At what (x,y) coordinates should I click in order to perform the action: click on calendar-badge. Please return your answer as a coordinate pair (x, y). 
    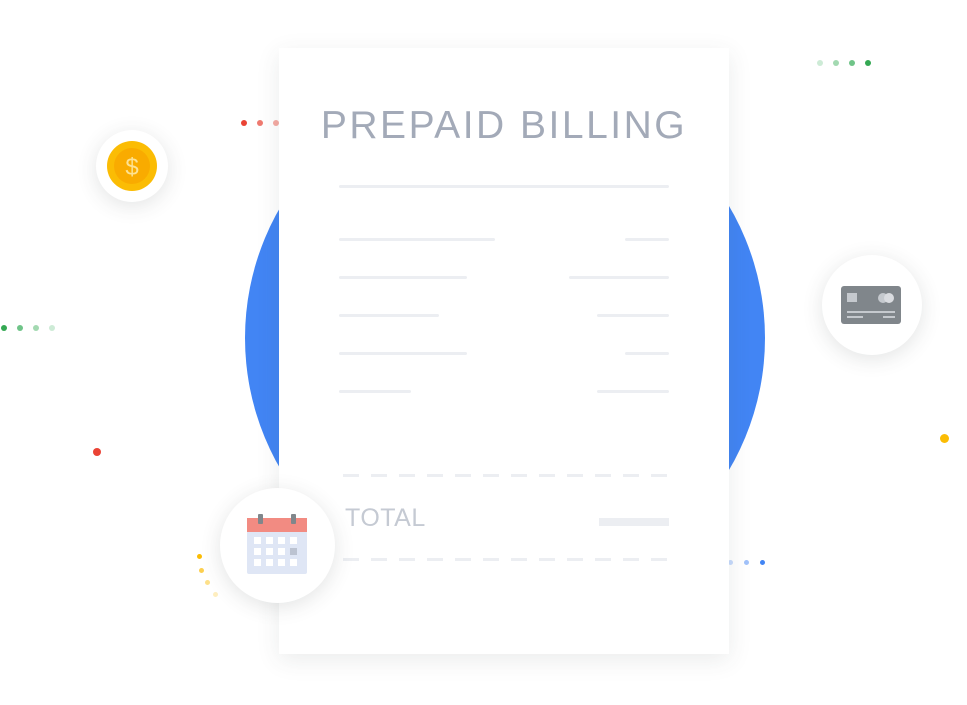
    Looking at the image, I should click on (277, 545).